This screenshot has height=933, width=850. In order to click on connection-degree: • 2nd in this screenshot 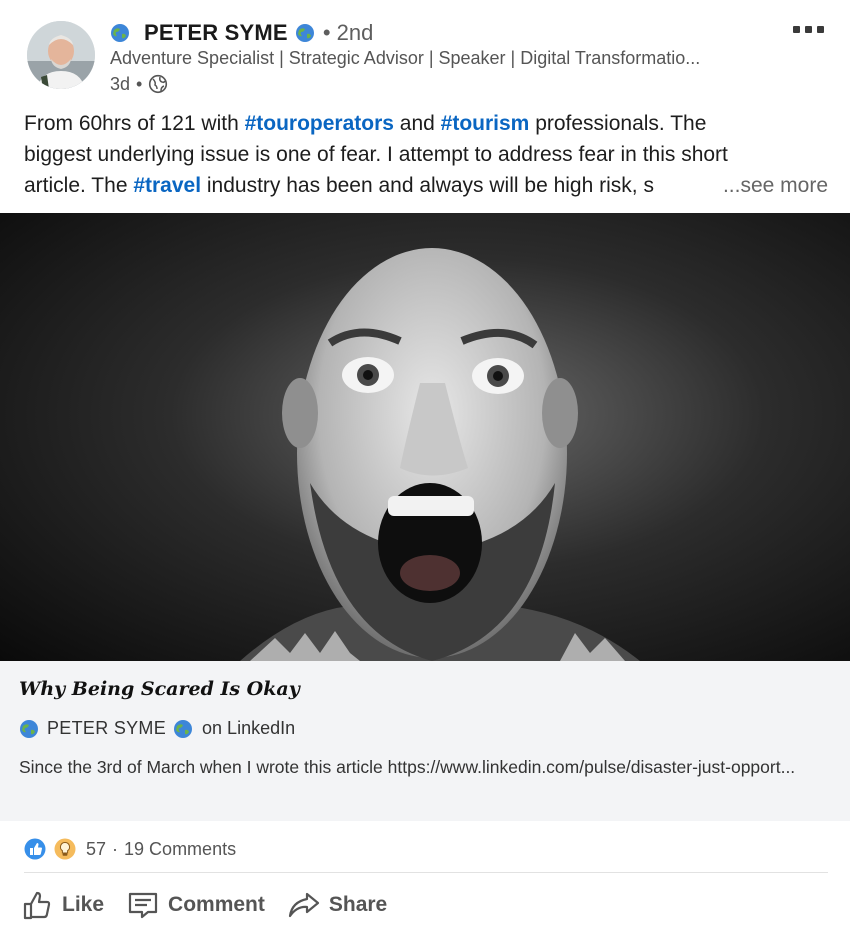, I will do `click(348, 32)`.